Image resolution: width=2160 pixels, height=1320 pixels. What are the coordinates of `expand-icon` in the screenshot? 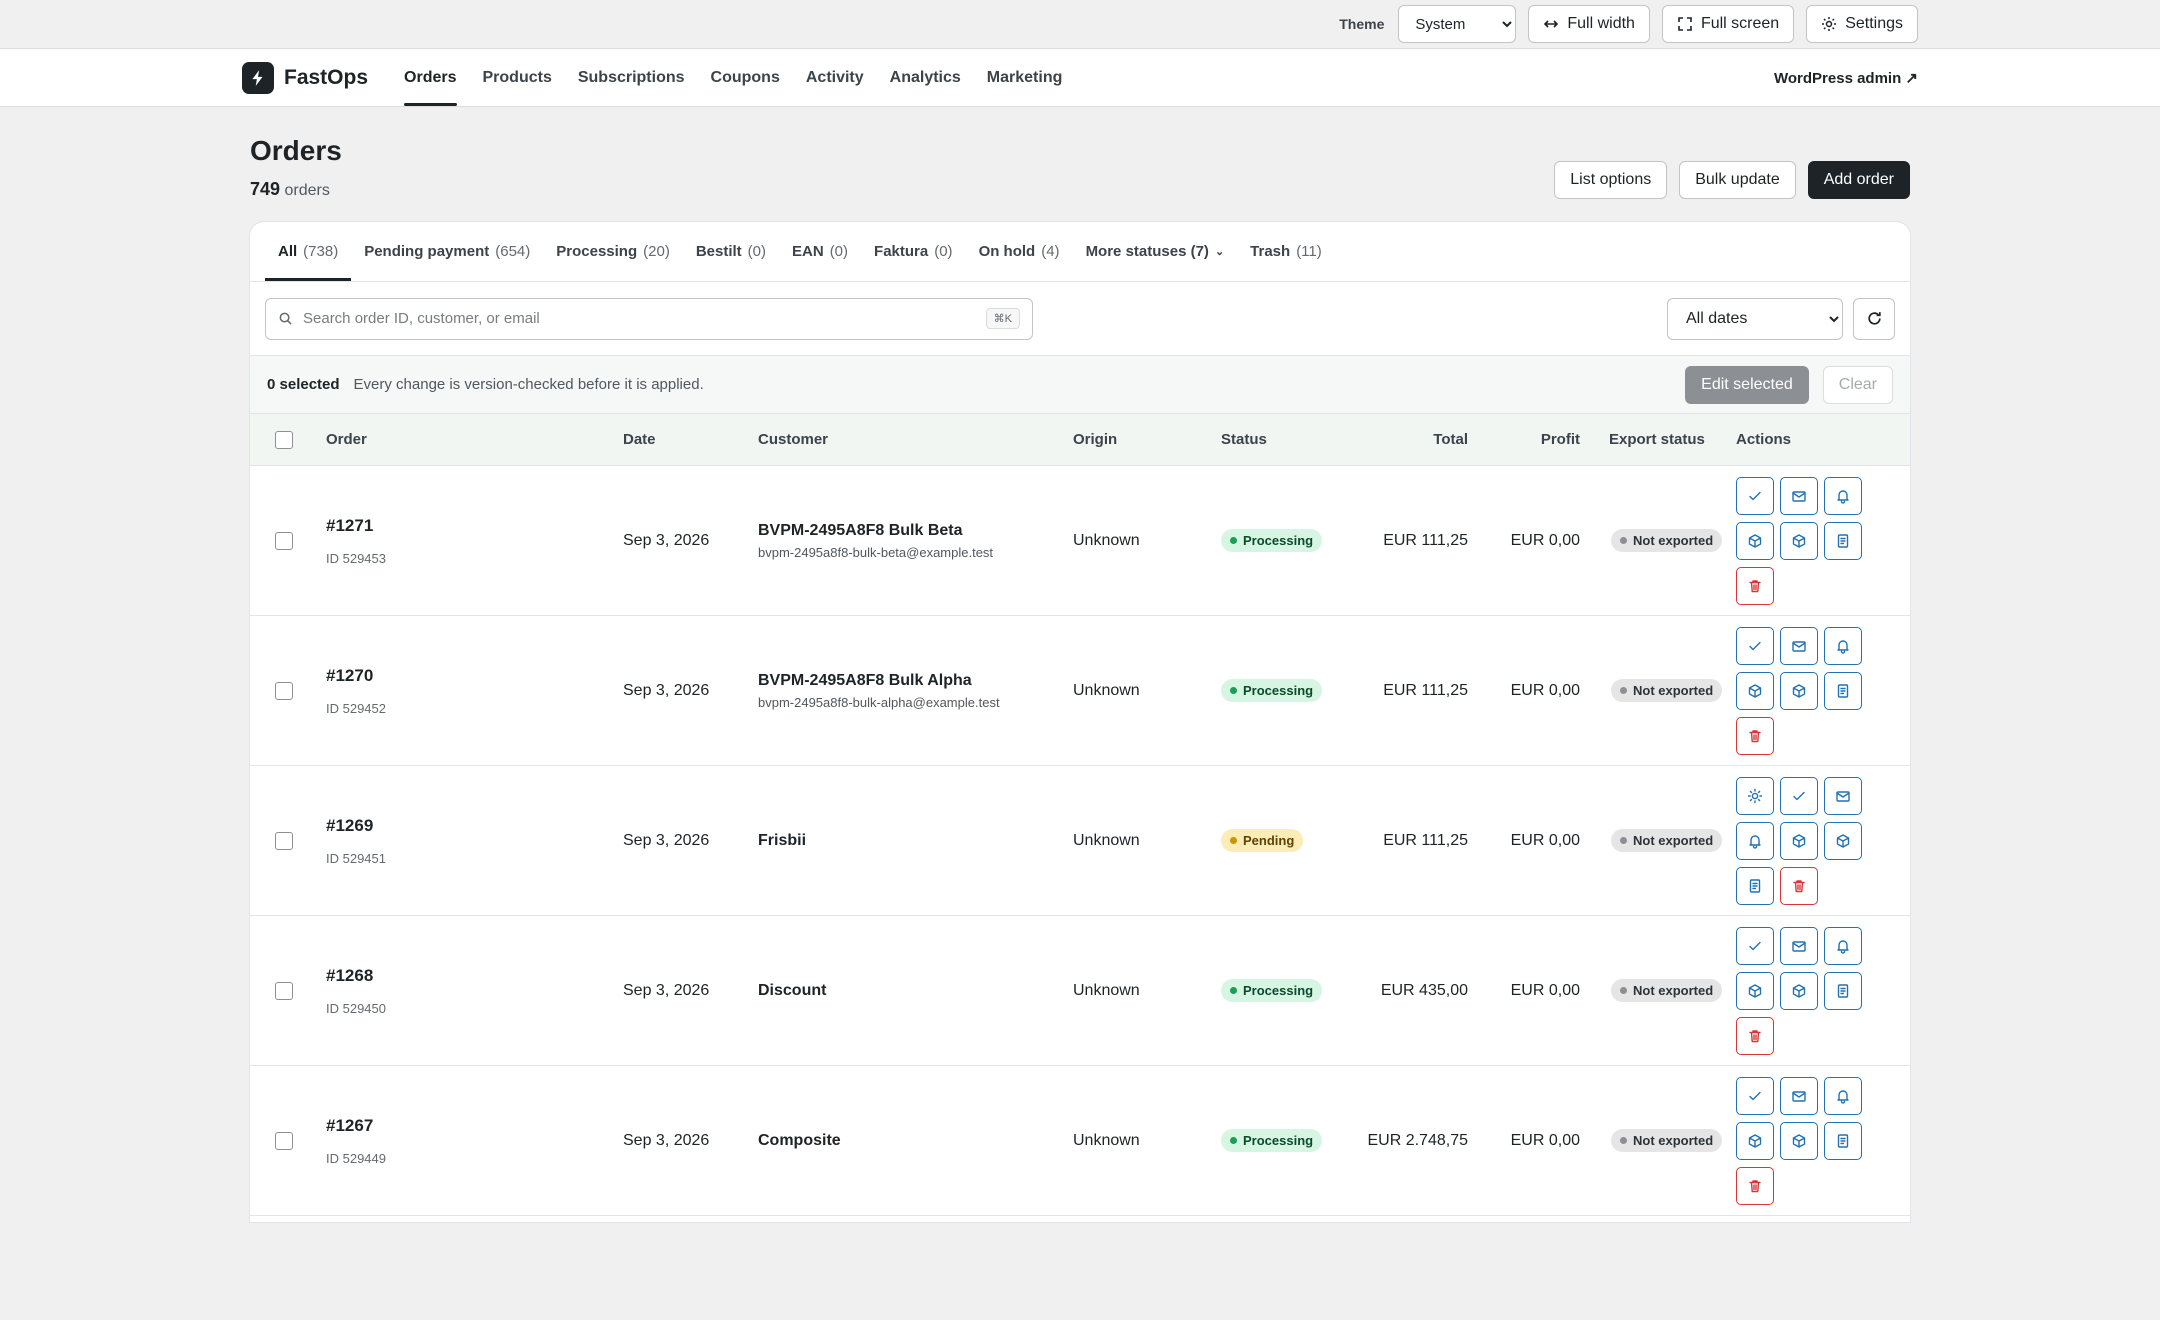 It's located at (1685, 24).